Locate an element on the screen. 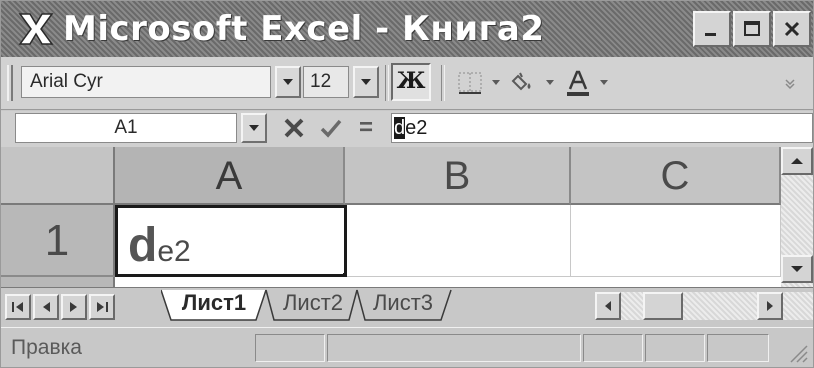  scroll-right-button is located at coordinates (770, 306).